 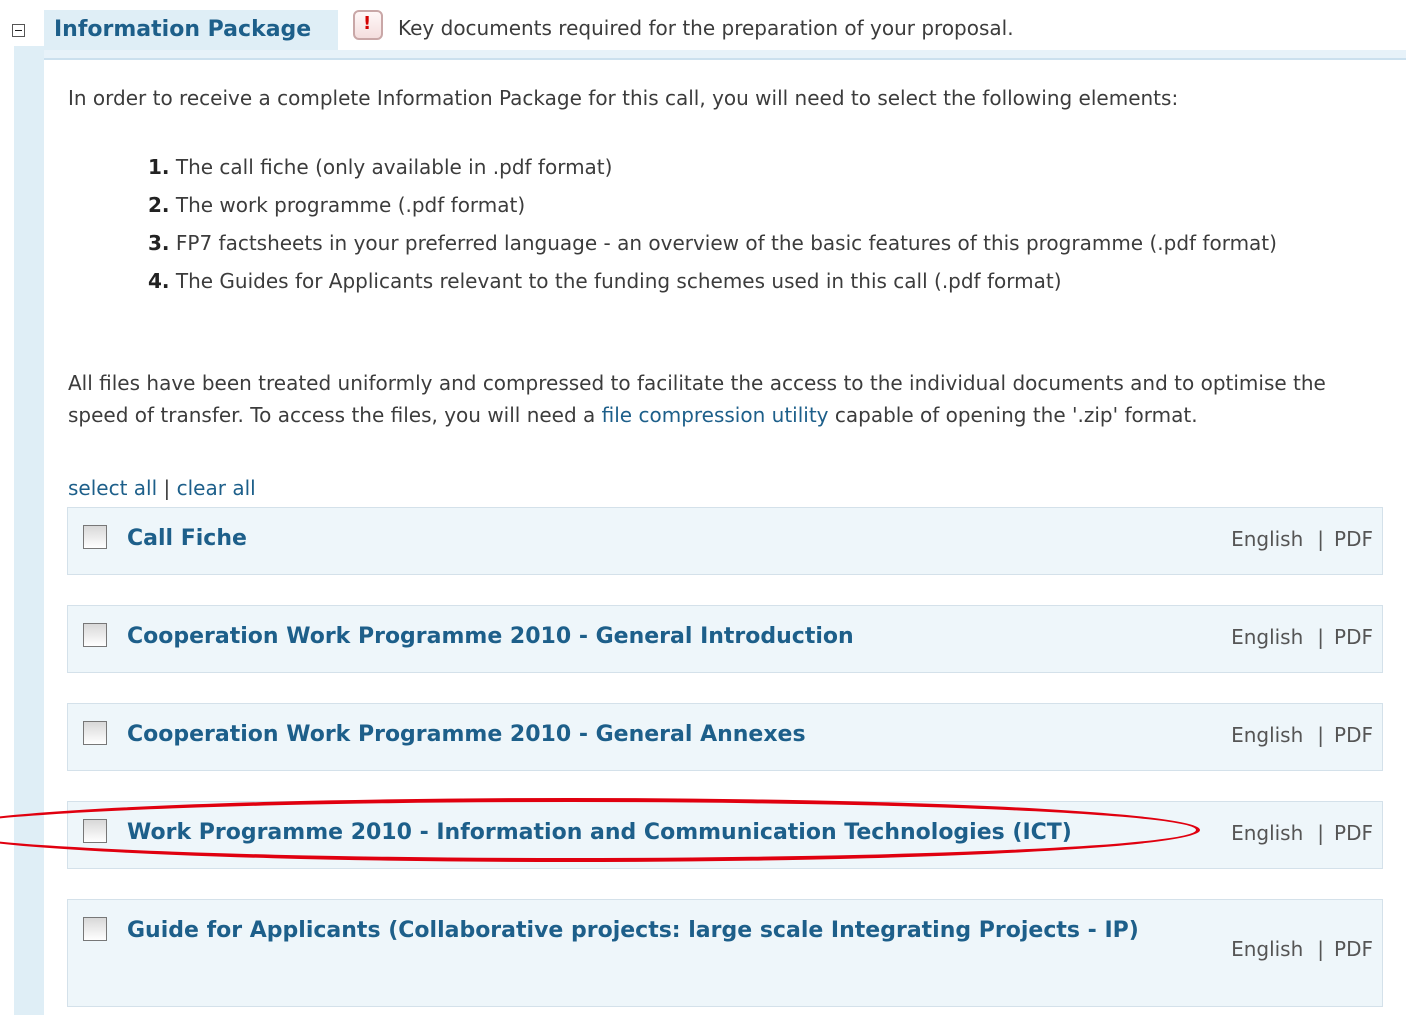 What do you see at coordinates (715, 415) in the screenshot?
I see `file-compression-utility-link: file compression utility` at bounding box center [715, 415].